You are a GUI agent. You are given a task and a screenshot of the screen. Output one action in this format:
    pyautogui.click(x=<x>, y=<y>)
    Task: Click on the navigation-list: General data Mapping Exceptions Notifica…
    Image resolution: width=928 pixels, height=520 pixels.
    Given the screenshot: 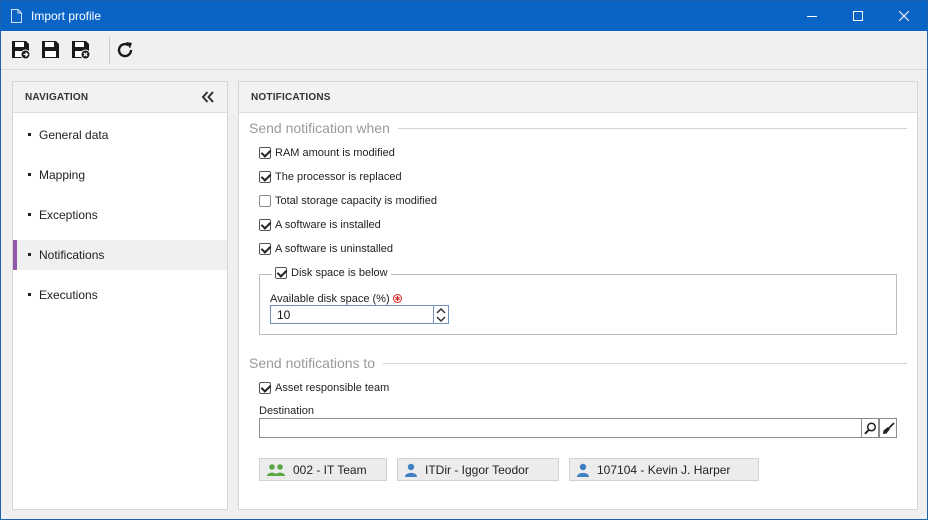 What is the action you would take?
    pyautogui.click(x=120, y=217)
    